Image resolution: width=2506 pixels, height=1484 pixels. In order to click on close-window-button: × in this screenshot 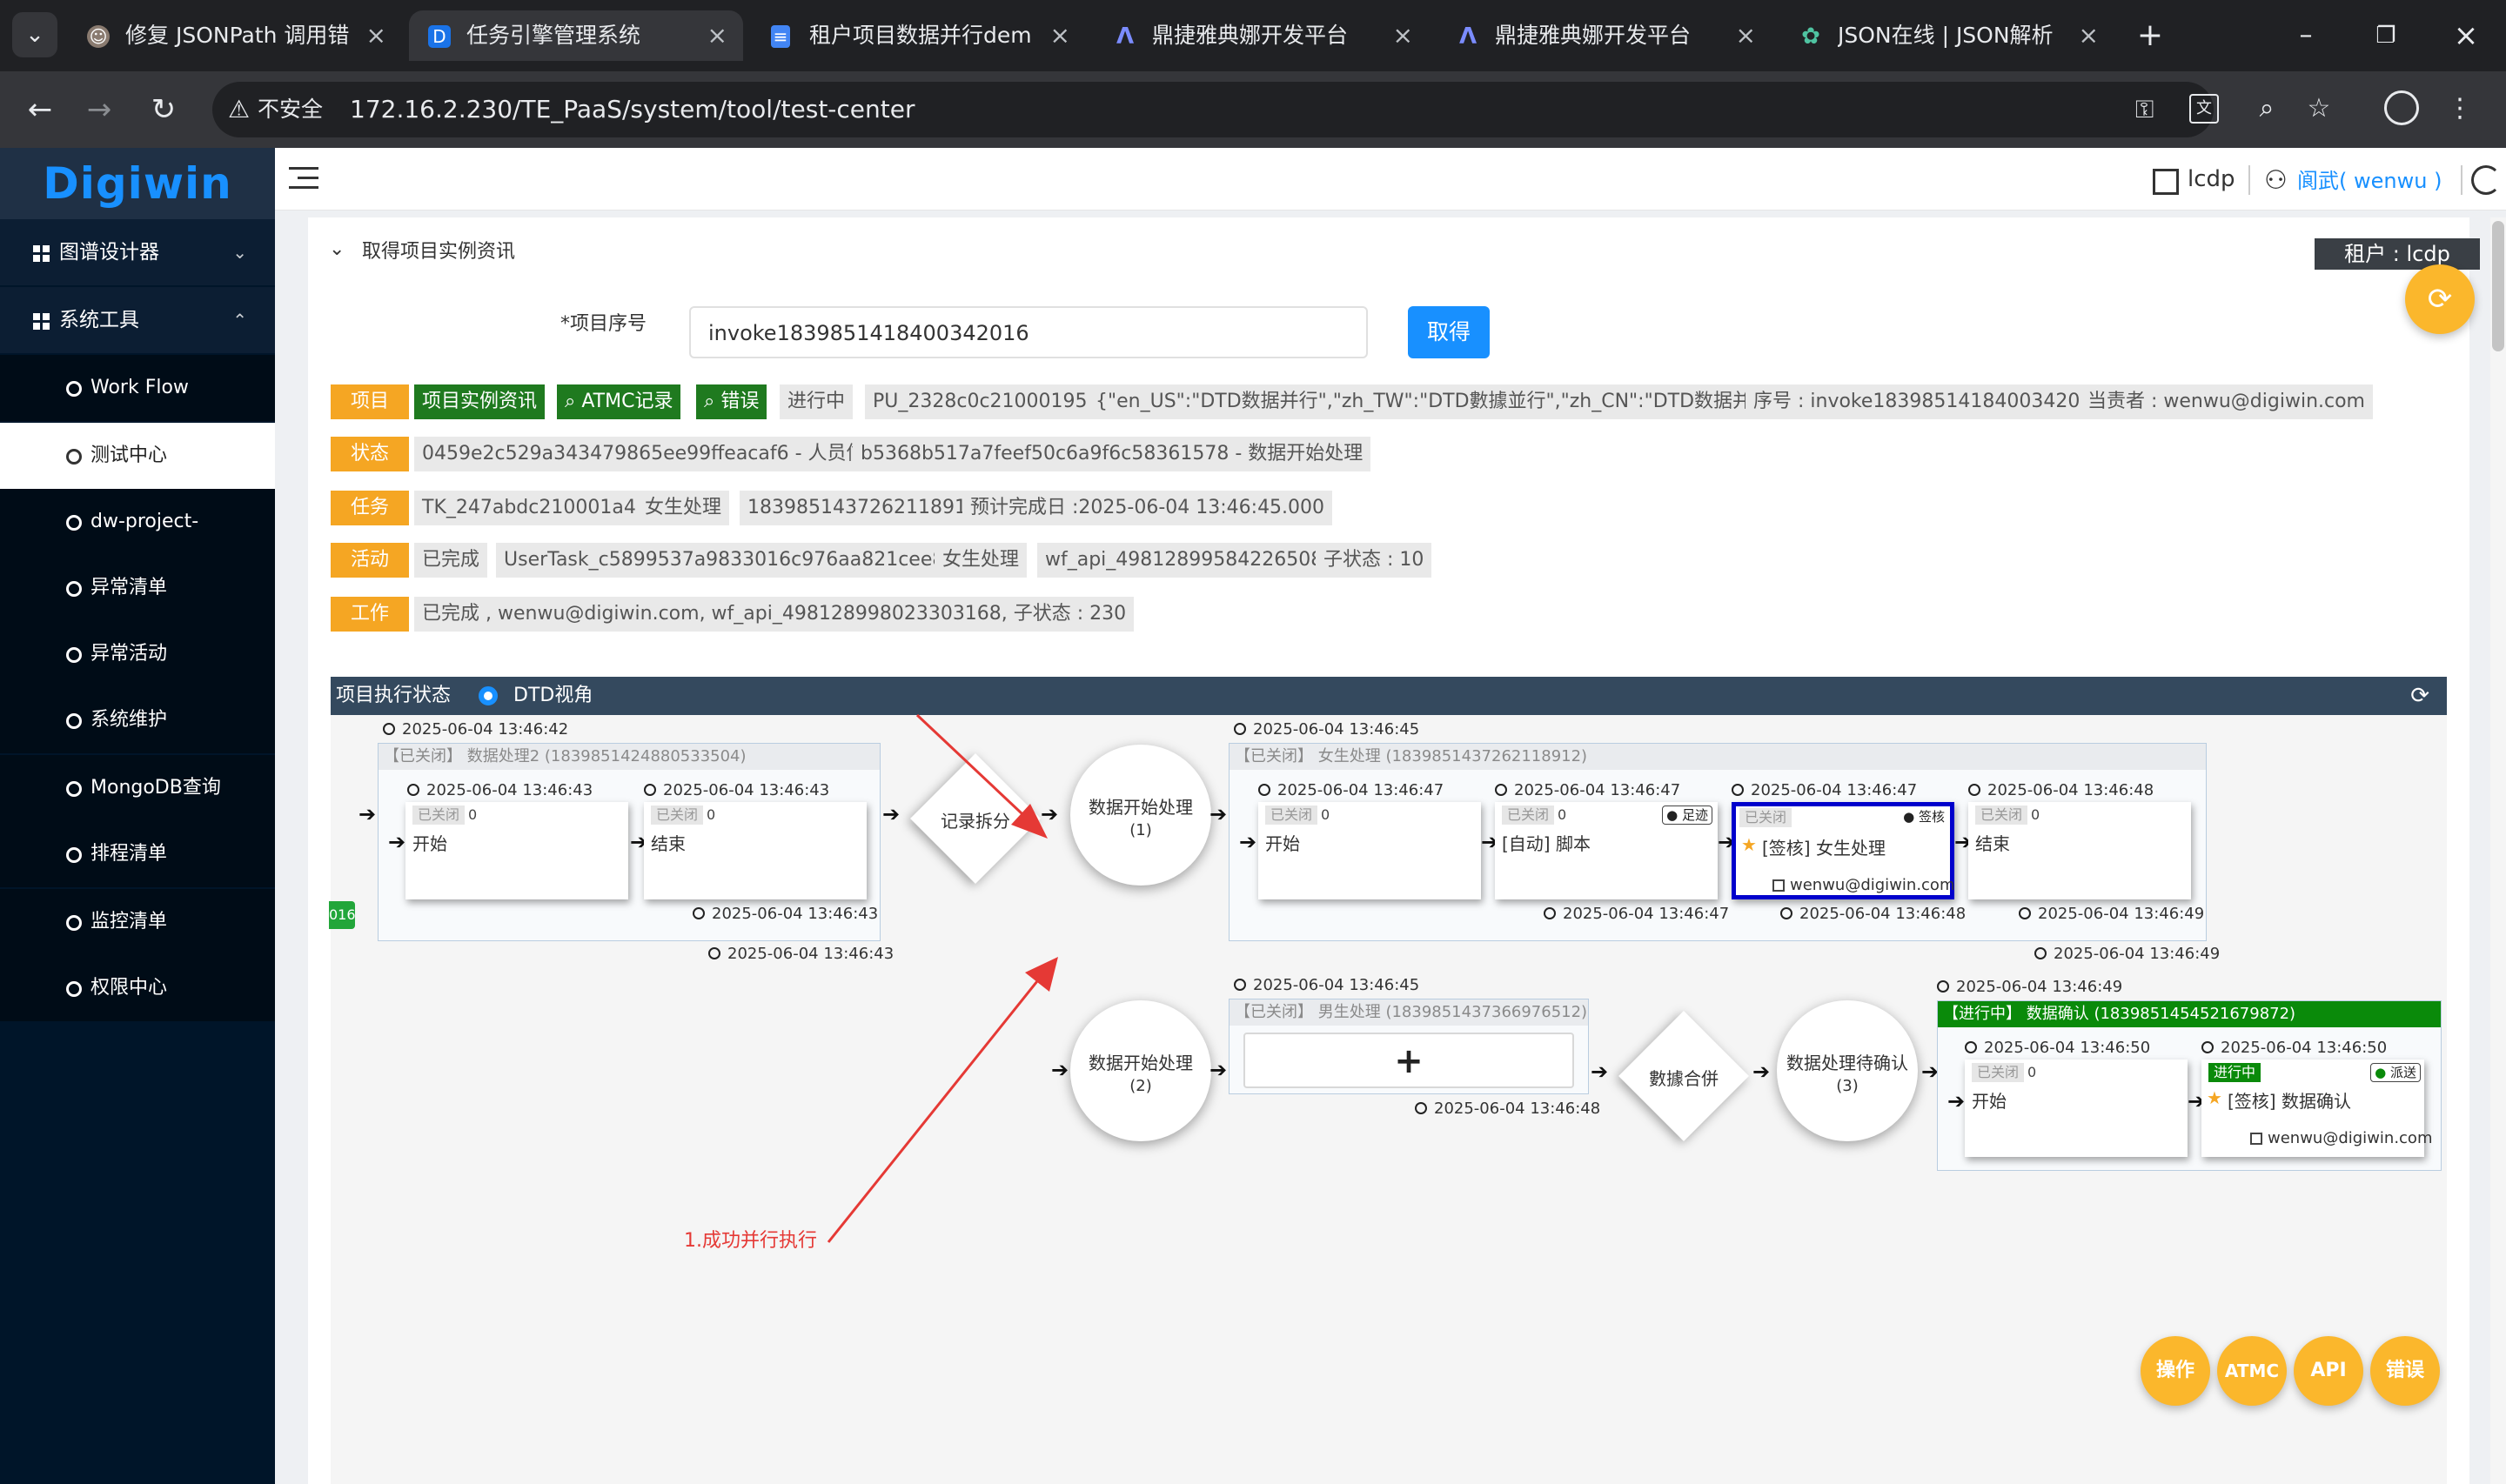, I will do `click(2466, 35)`.